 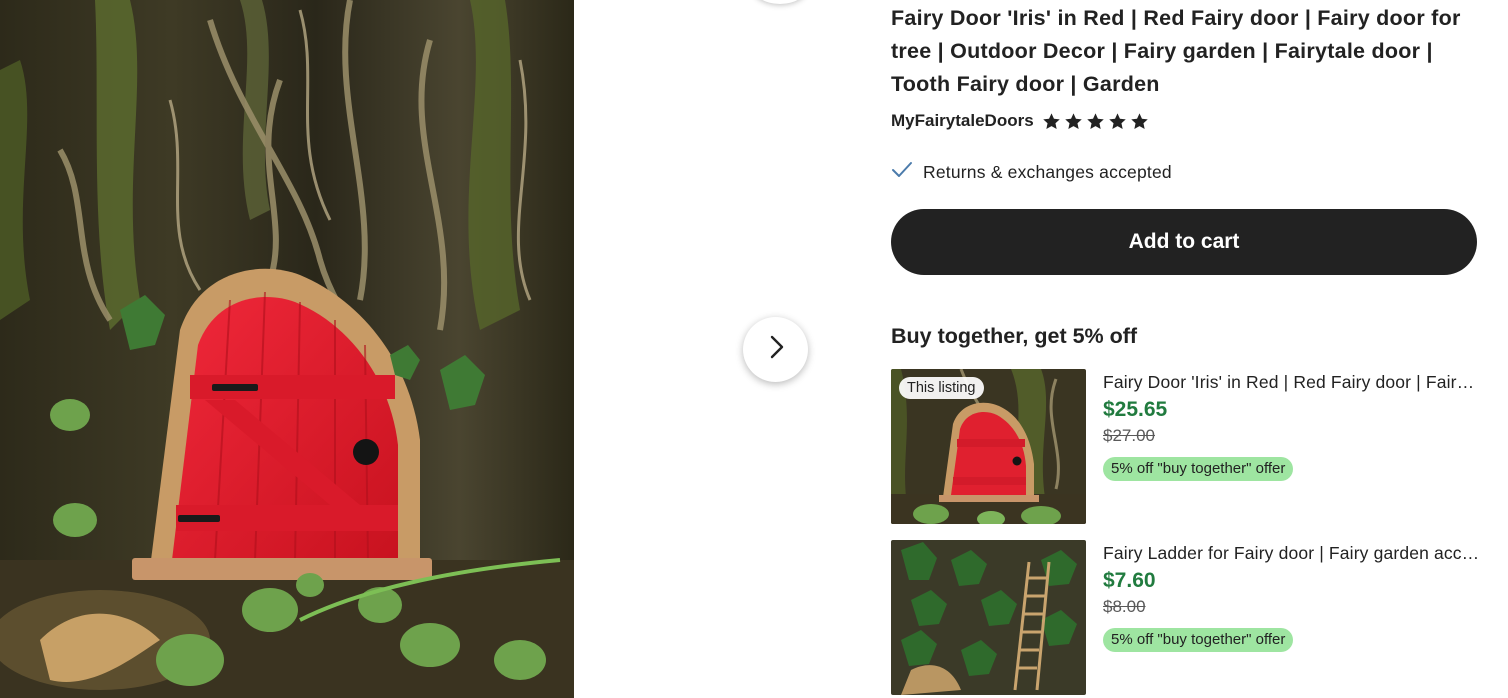 I want to click on shop-name-link: MyFairytaleDoors, so click(x=962, y=121).